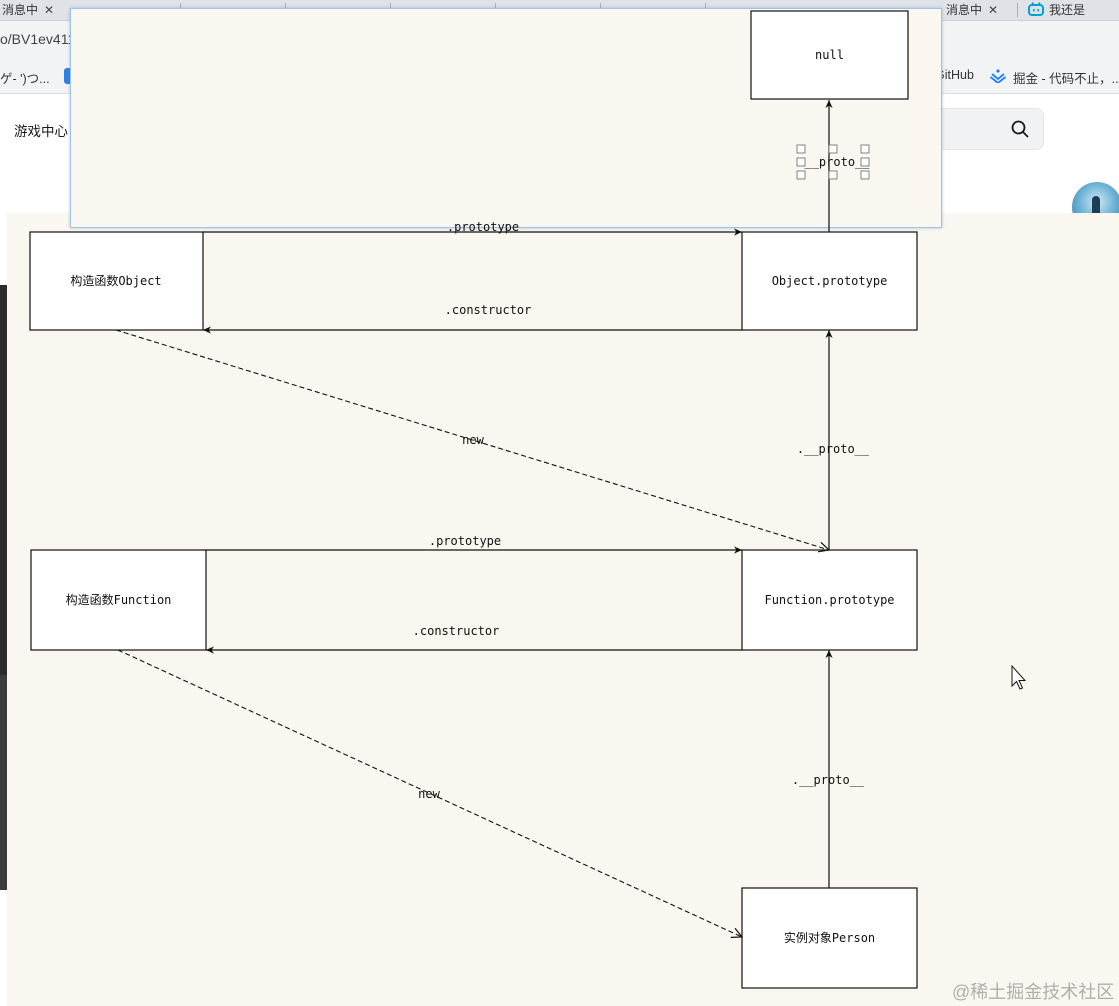 The image size is (1119, 1006). I want to click on mouse-cursor-icon, so click(1019, 677).